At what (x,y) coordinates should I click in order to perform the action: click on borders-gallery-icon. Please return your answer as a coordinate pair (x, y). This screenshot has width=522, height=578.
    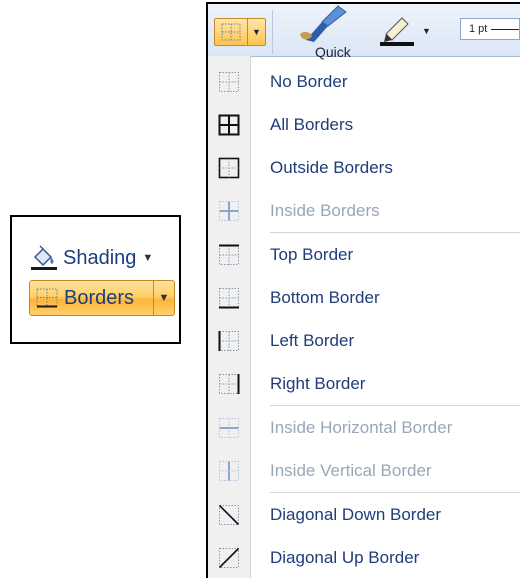
    Looking at the image, I should click on (231, 32).